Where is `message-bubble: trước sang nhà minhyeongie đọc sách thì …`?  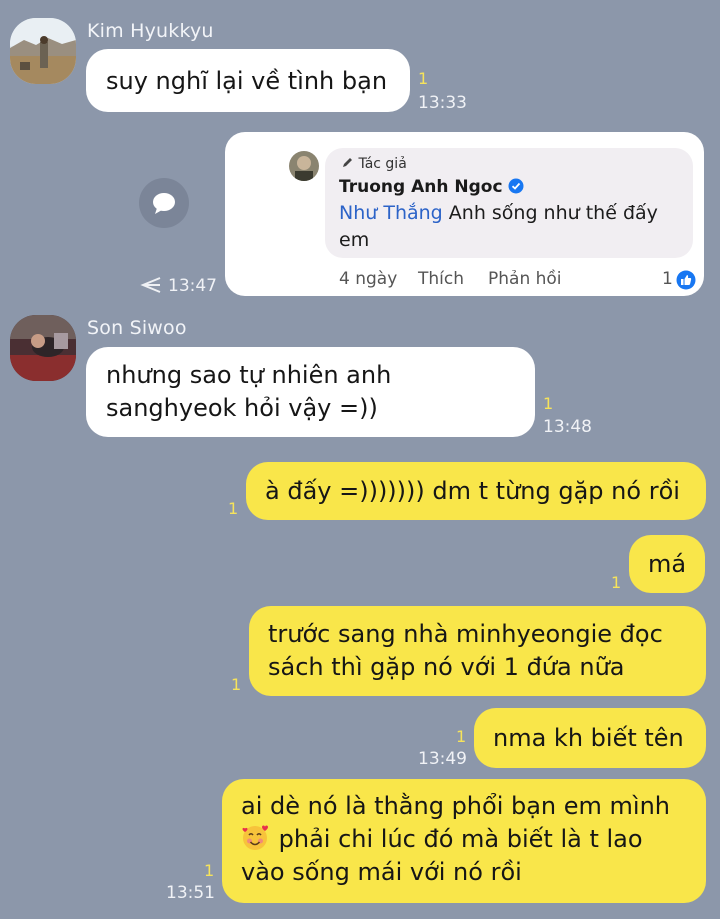
message-bubble: trước sang nhà minhyeongie đọc sách thì … is located at coordinates (477, 651).